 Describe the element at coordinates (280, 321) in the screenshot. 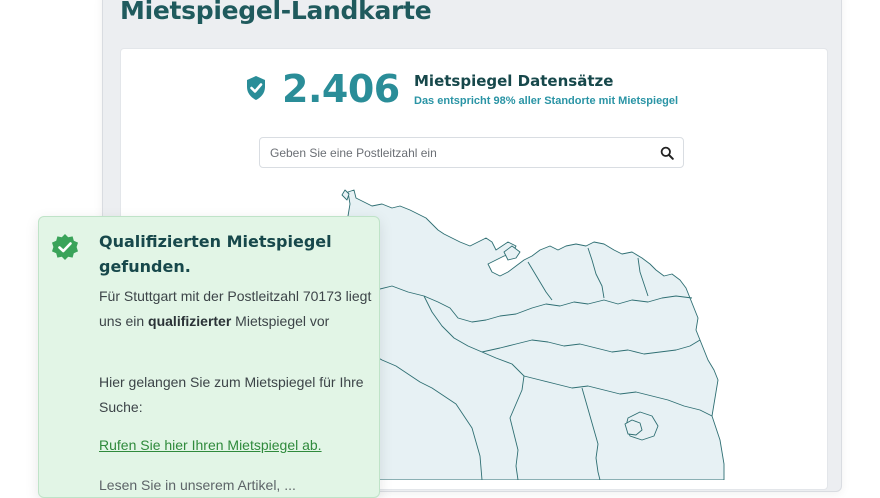

I see `result-text-after: Mietspiegel vor` at that location.